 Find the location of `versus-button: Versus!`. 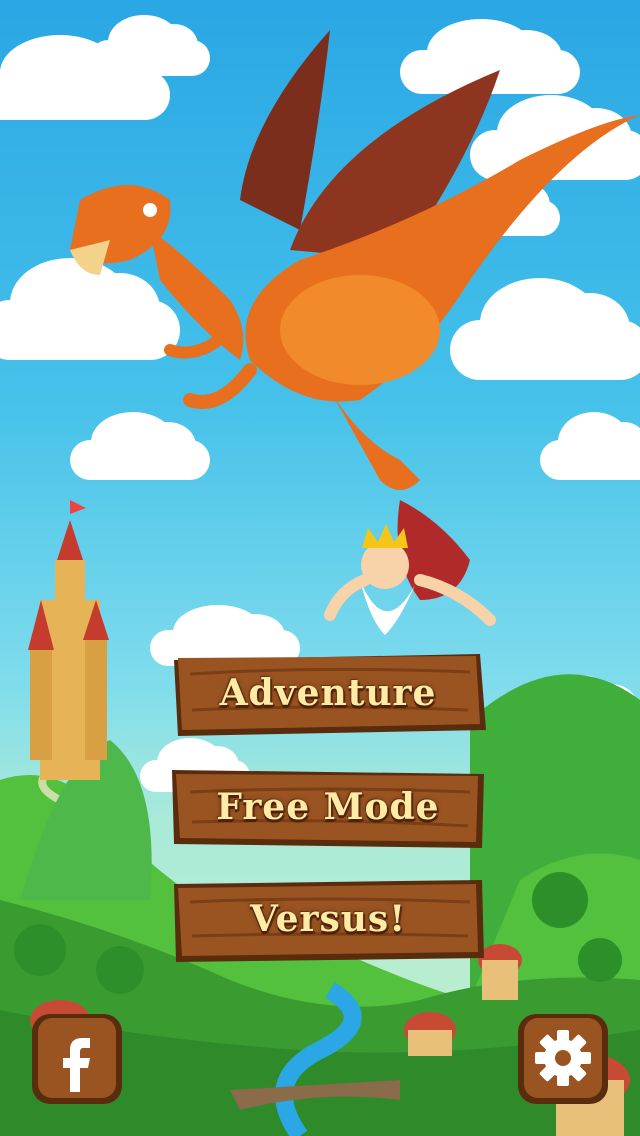

versus-button: Versus! is located at coordinates (328, 919).